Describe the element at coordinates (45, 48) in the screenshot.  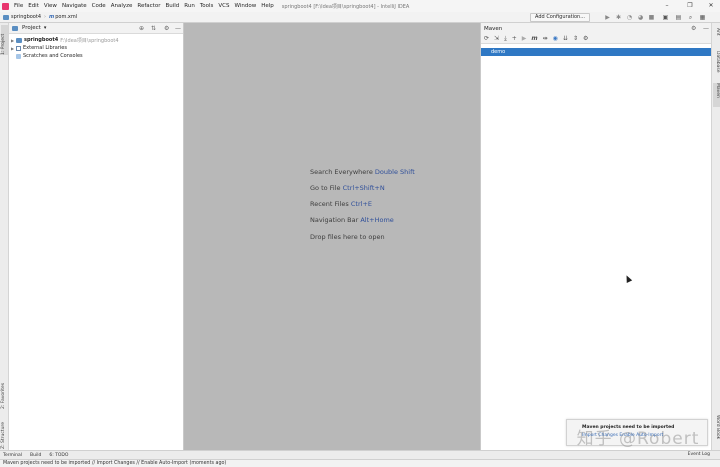
I see `tree-item-label: External Libraries` at that location.